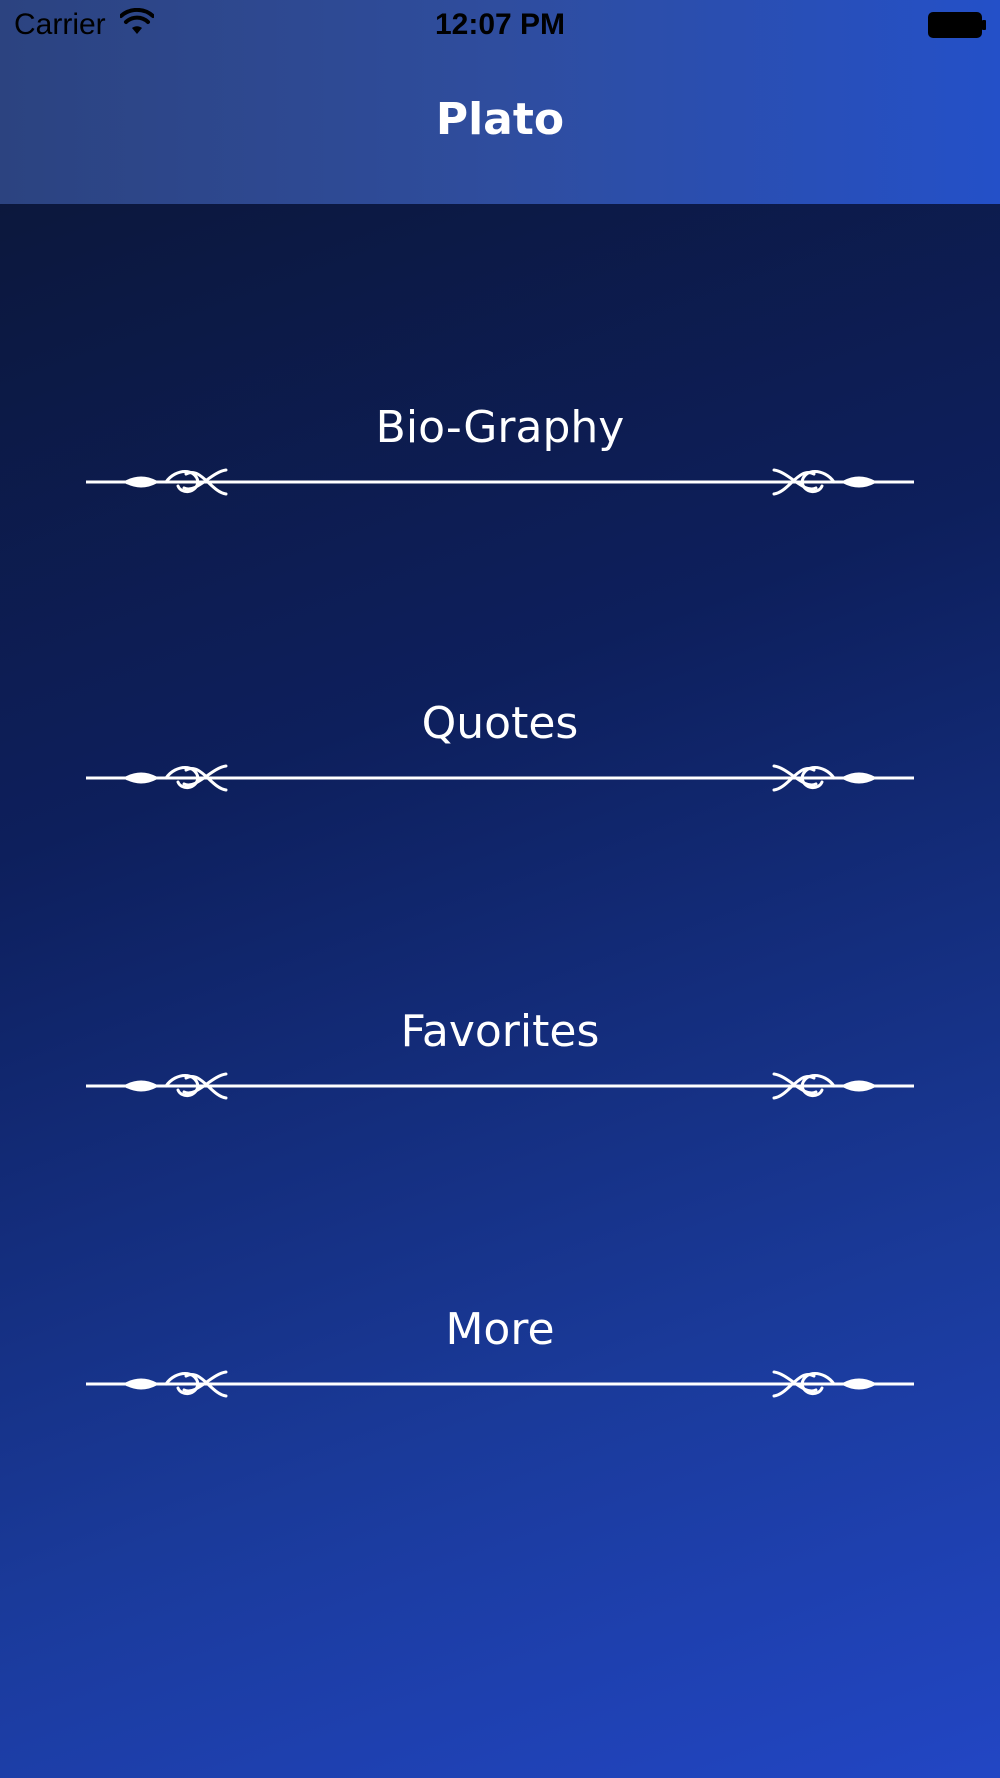 This screenshot has height=1778, width=1000. Describe the element at coordinates (500, 427) in the screenshot. I see `menu-item-label: Bio-Graphy` at that location.